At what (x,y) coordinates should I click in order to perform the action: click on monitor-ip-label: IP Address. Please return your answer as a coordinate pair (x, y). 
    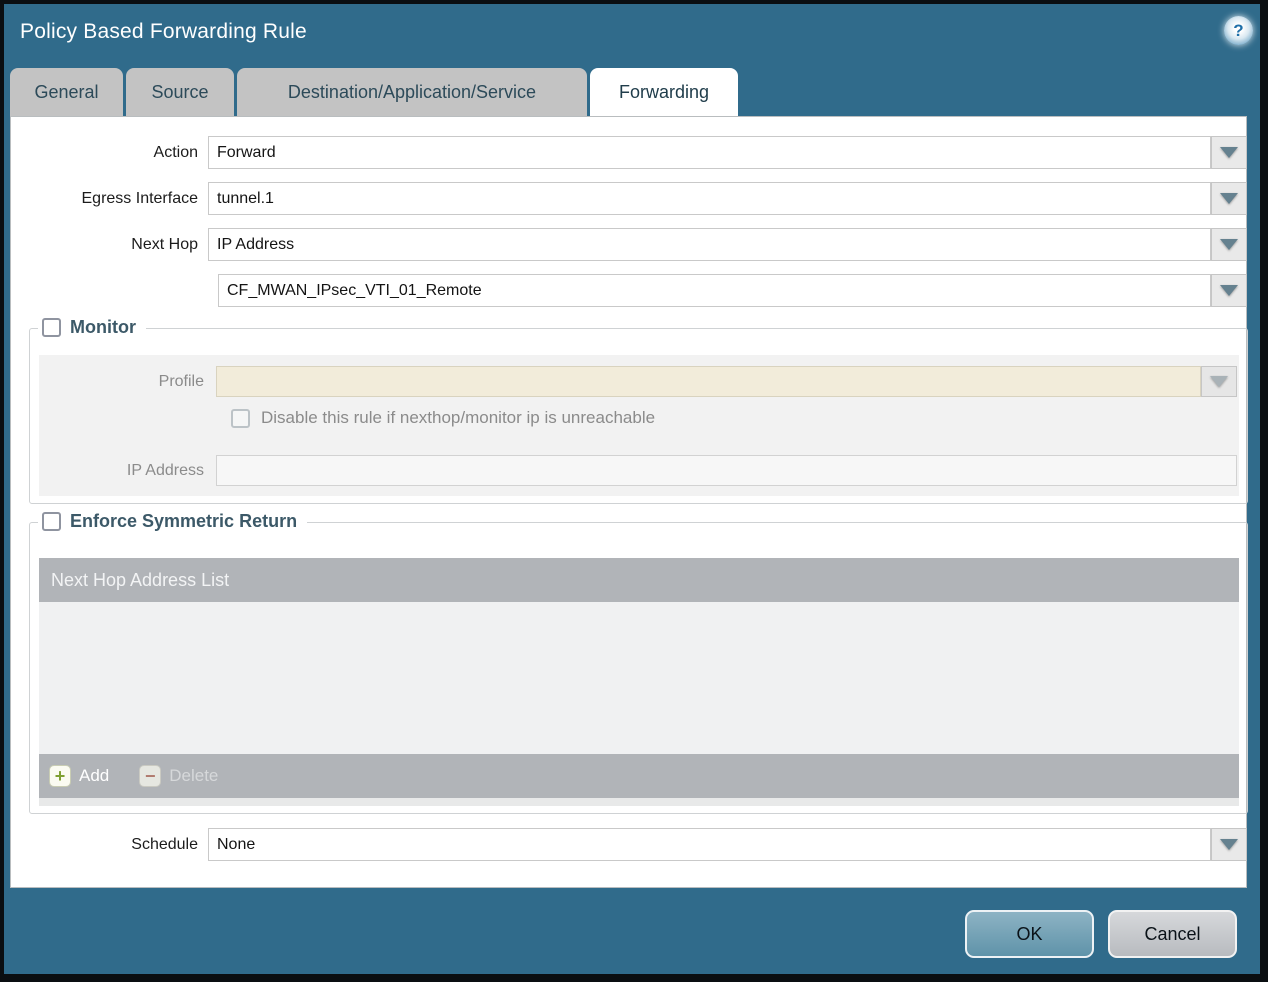
    Looking at the image, I should click on (165, 470).